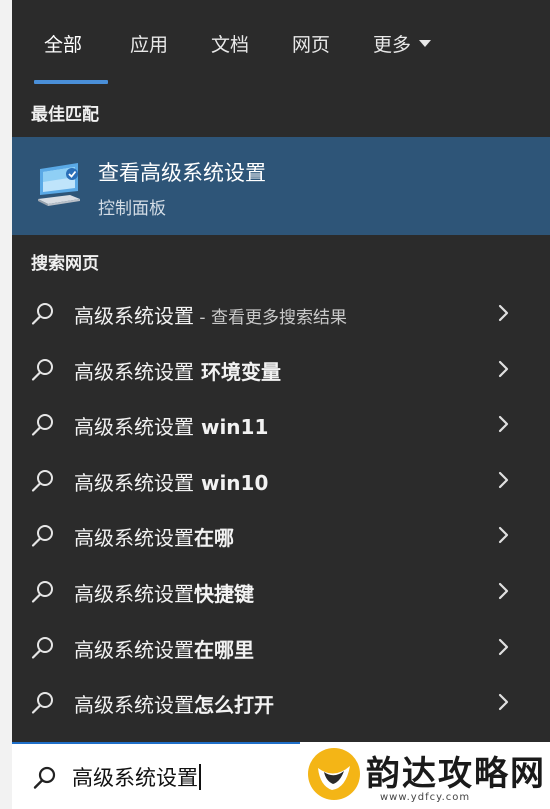 The width and height of the screenshot is (550, 809). I want to click on watermark-url: www.ydfcy.com, so click(425, 797).